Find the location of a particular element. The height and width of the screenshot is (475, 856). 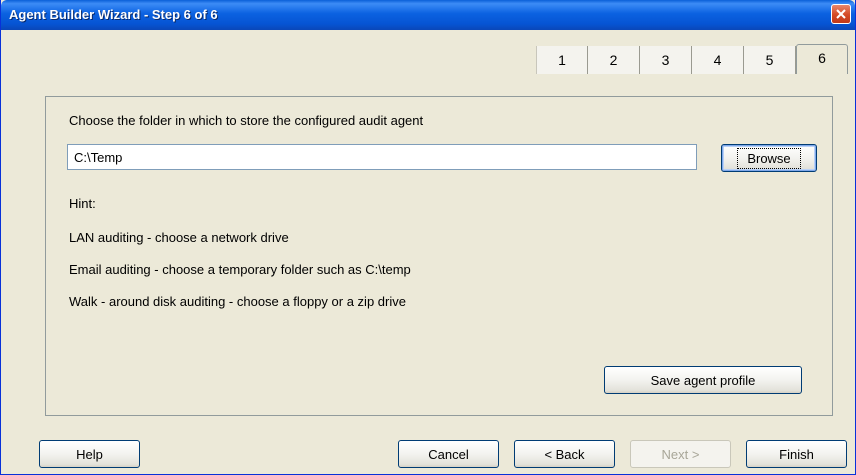

step-tabs: 1 2 3 4 5 6 is located at coordinates (692, 59).